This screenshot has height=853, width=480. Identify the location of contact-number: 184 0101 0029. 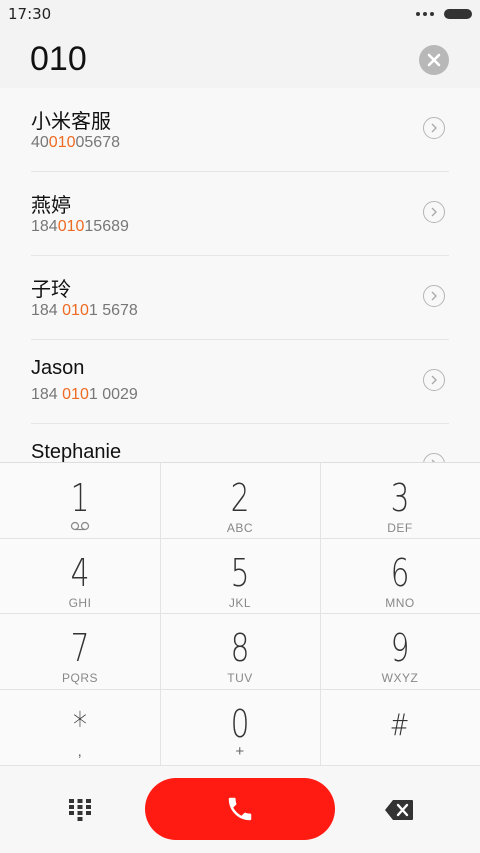
(84, 394).